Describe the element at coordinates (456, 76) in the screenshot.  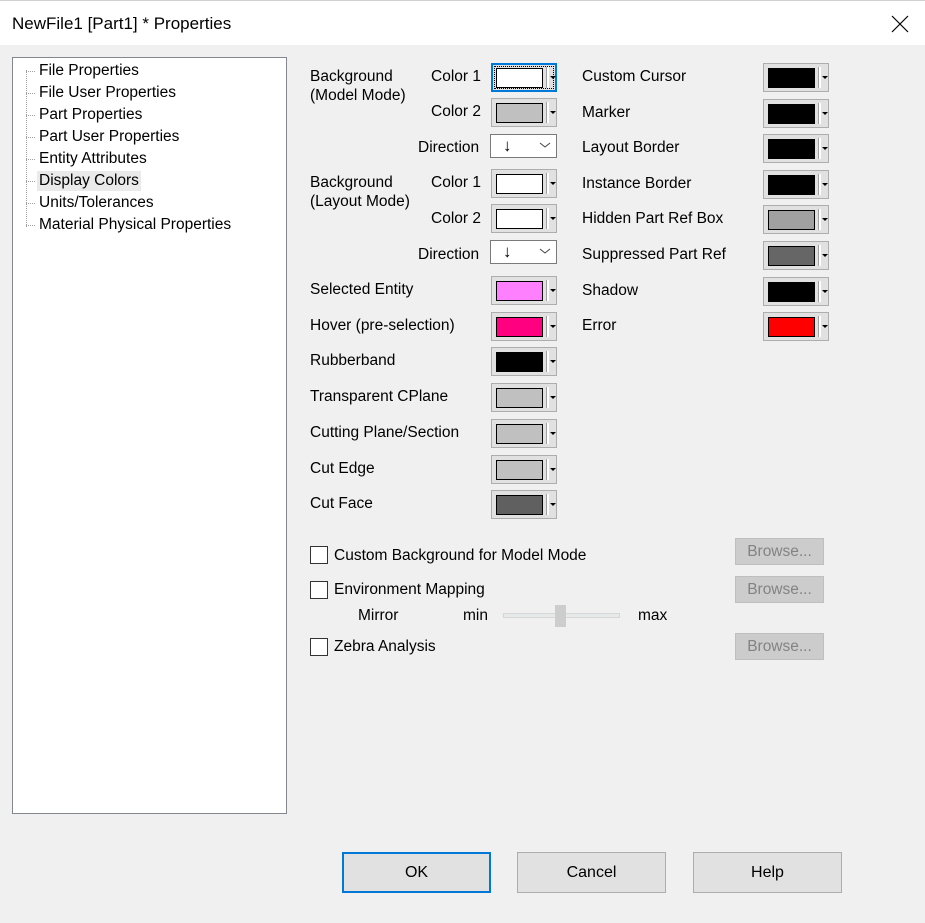
I see `bg-model-color1-label: Color 1` at that location.